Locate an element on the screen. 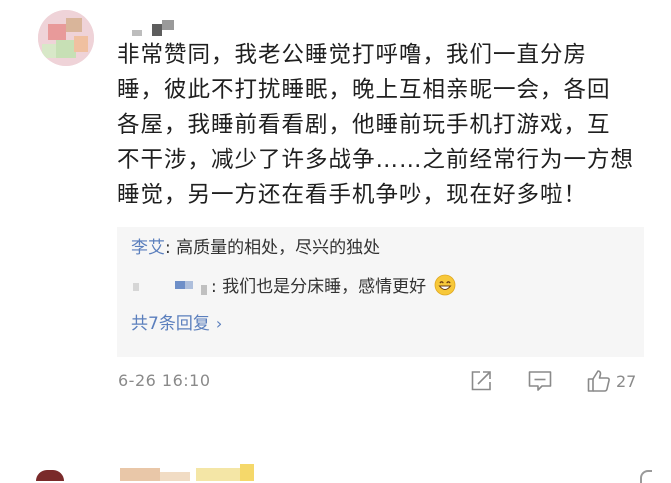 This screenshot has height=483, width=671. reply-author-name: 李艾 is located at coordinates (148, 248).